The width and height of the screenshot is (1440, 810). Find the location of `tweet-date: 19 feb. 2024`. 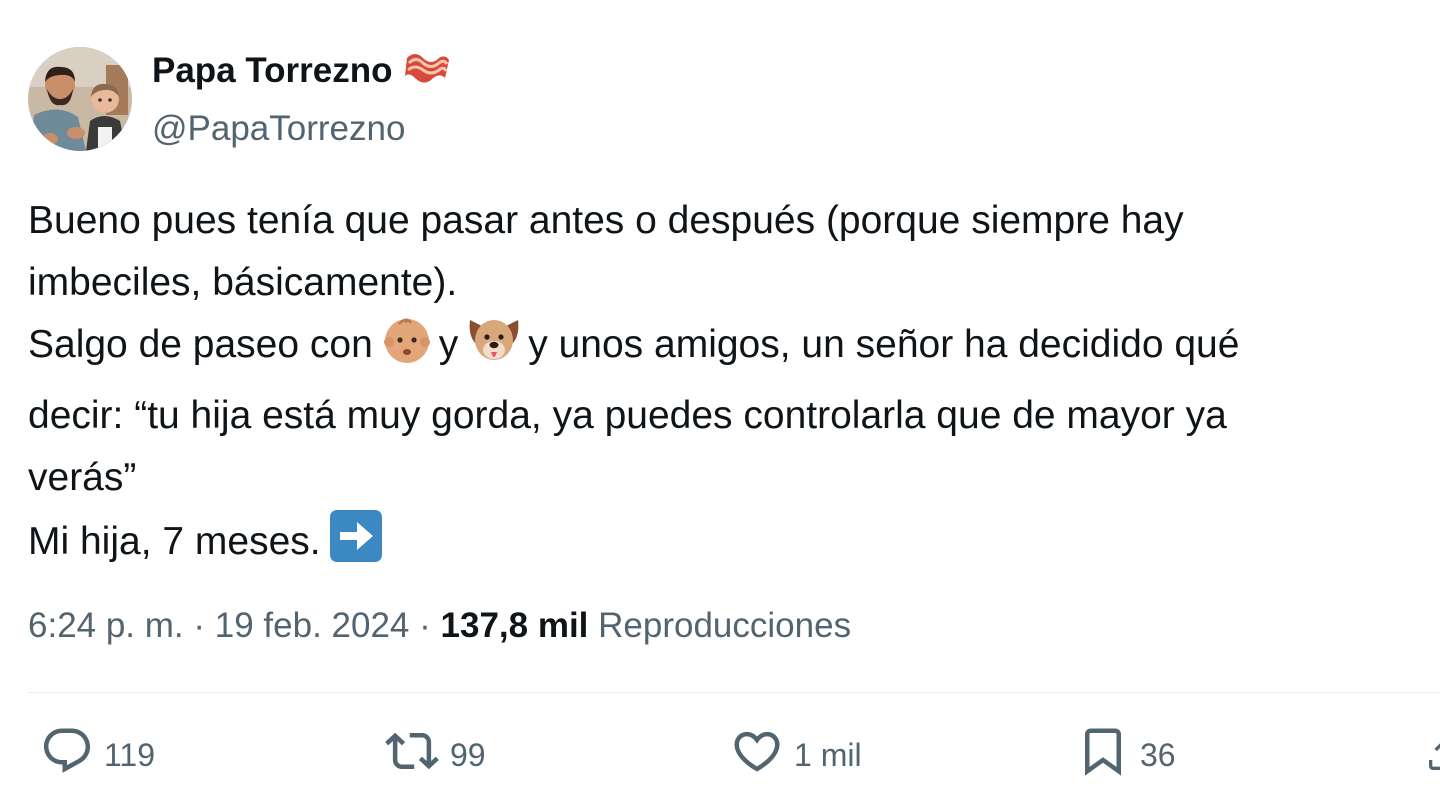

tweet-date: 19 feb. 2024 is located at coordinates (312, 625).